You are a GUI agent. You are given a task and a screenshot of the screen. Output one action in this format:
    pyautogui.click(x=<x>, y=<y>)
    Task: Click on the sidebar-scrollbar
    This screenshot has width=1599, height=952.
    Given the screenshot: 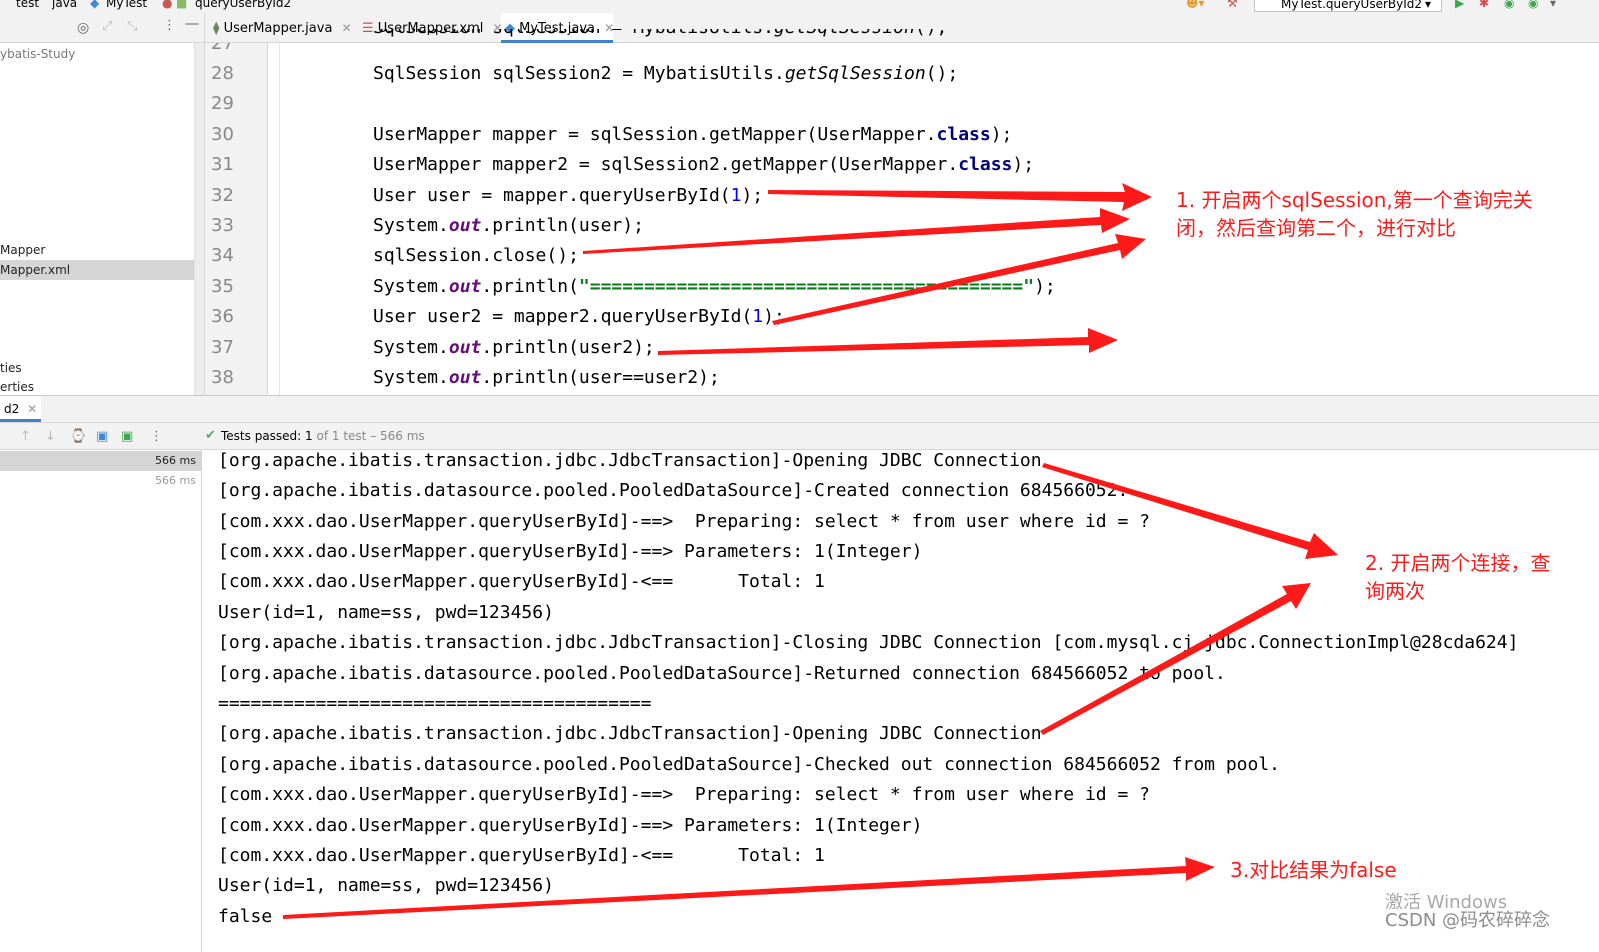 What is the action you would take?
    pyautogui.click(x=199, y=219)
    